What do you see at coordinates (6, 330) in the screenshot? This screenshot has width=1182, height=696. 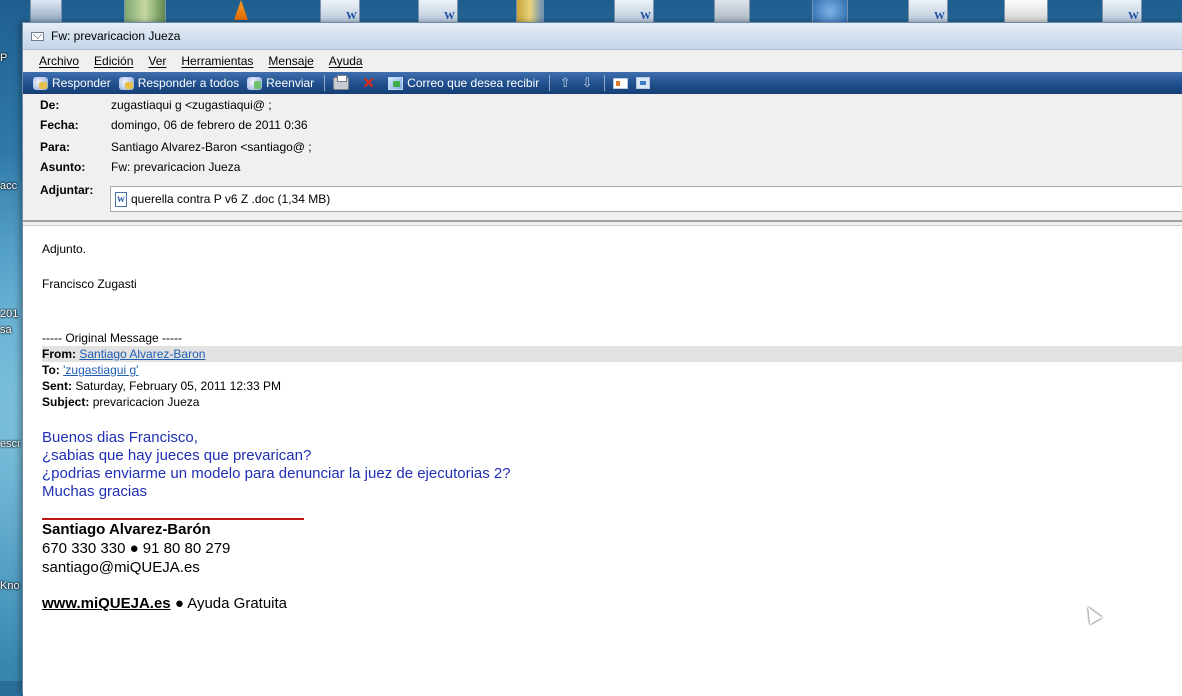 I see `desktop-label: sa` at bounding box center [6, 330].